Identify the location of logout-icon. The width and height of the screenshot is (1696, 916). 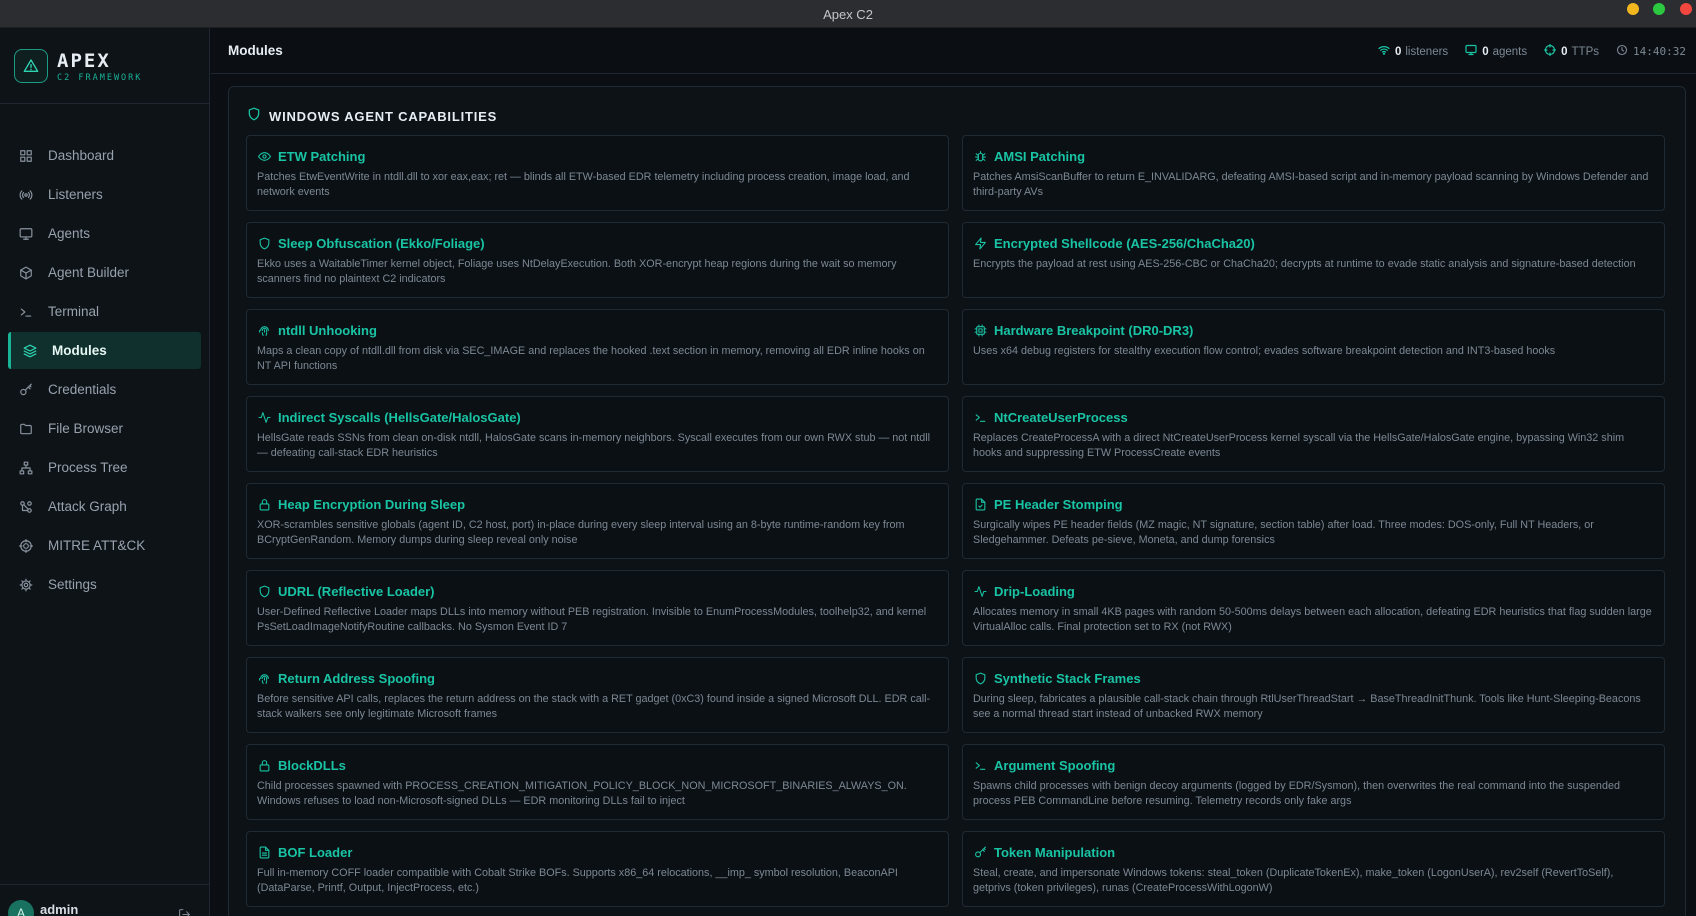
(184, 912).